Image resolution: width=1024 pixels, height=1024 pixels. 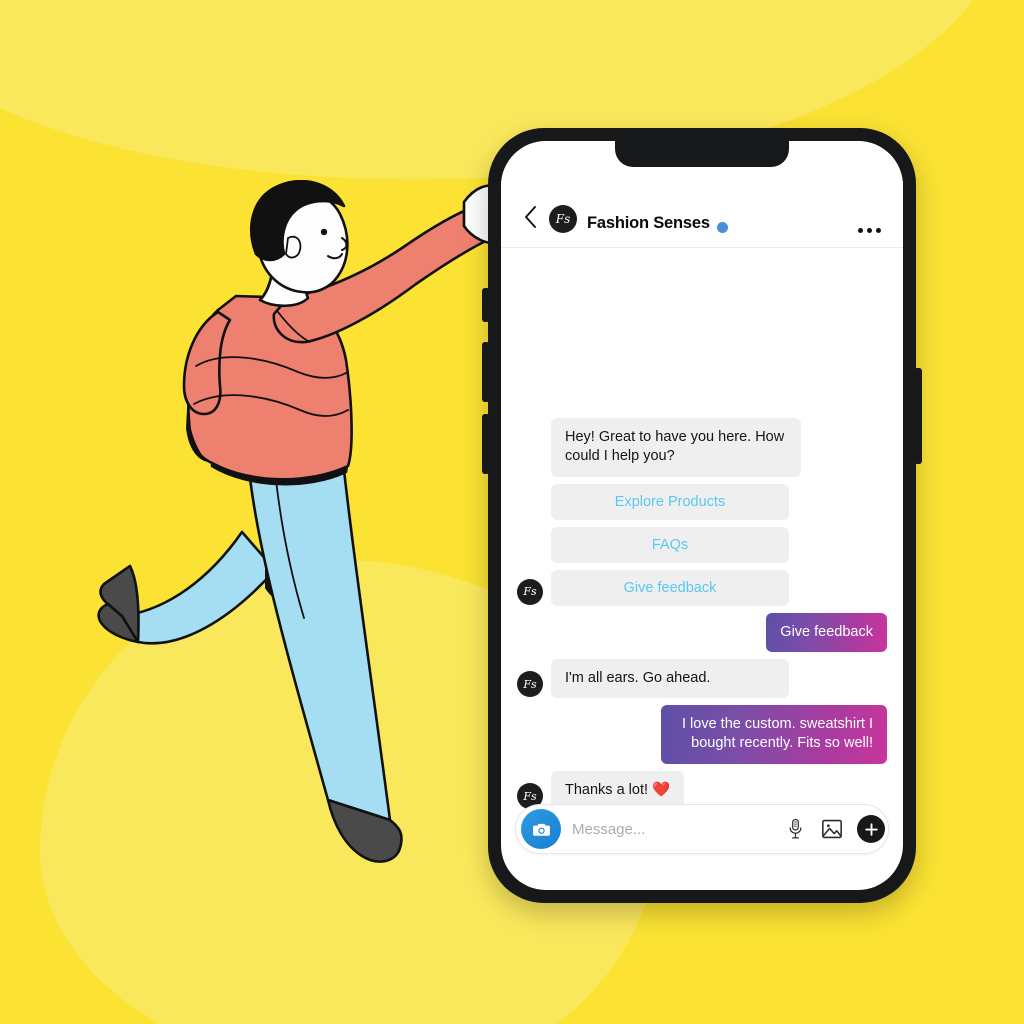 What do you see at coordinates (293, 247) in the screenshot?
I see `ear` at bounding box center [293, 247].